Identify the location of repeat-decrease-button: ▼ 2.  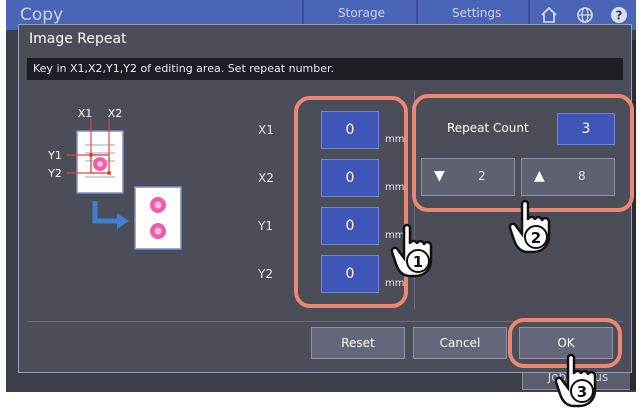
(468, 177).